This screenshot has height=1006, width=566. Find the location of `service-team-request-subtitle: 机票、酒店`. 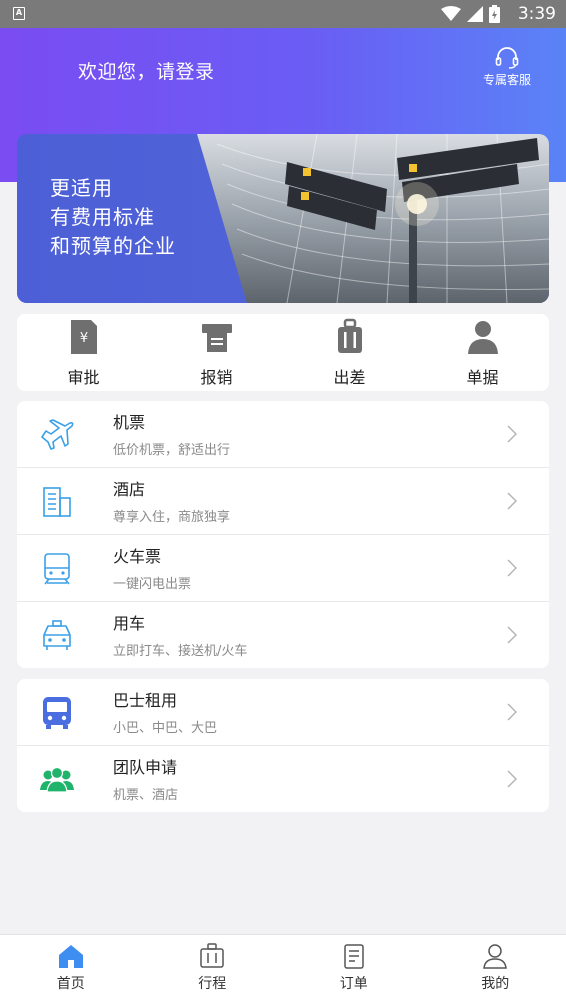

service-team-request-subtitle: 机票、酒店 is located at coordinates (146, 795).